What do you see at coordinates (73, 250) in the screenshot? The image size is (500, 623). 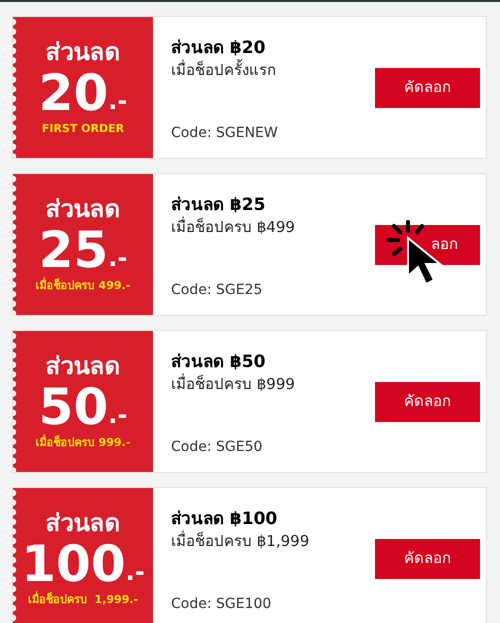 I see `stub-amount: 25` at bounding box center [73, 250].